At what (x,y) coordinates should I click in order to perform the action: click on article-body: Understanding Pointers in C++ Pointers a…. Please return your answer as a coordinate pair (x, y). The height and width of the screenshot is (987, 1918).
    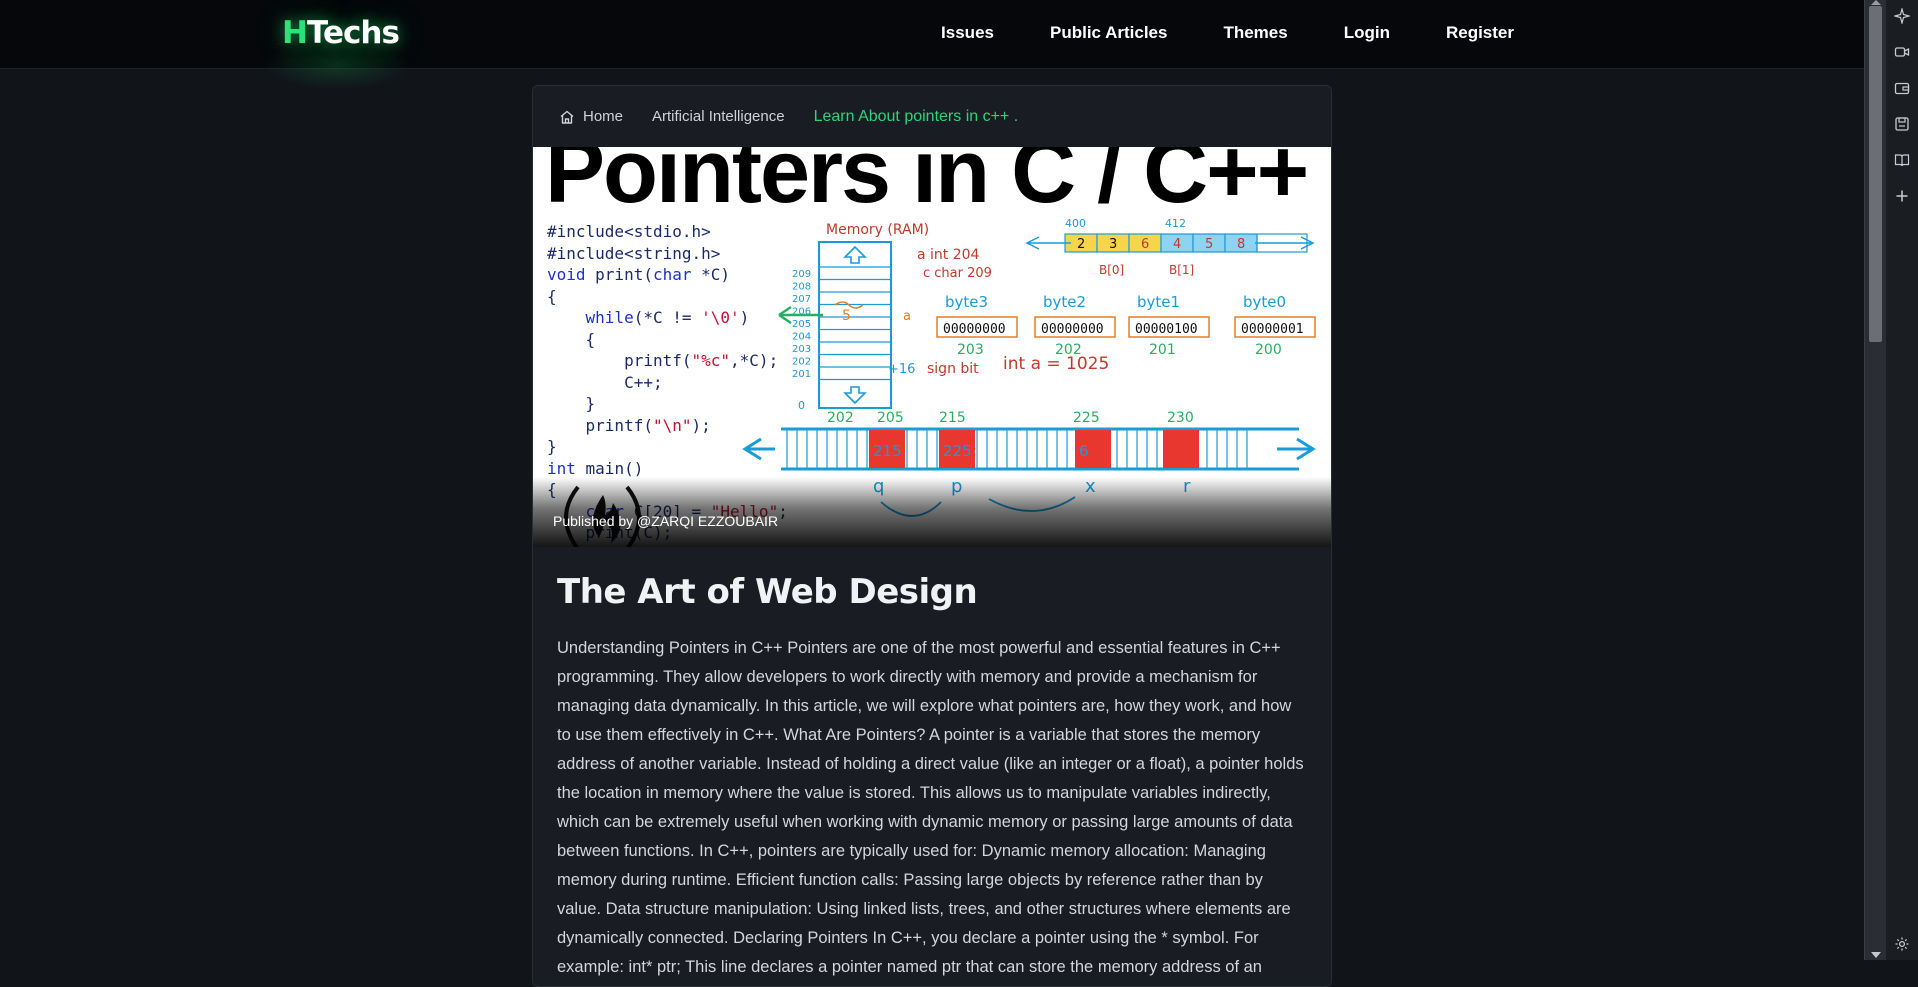
    Looking at the image, I should click on (930, 807).